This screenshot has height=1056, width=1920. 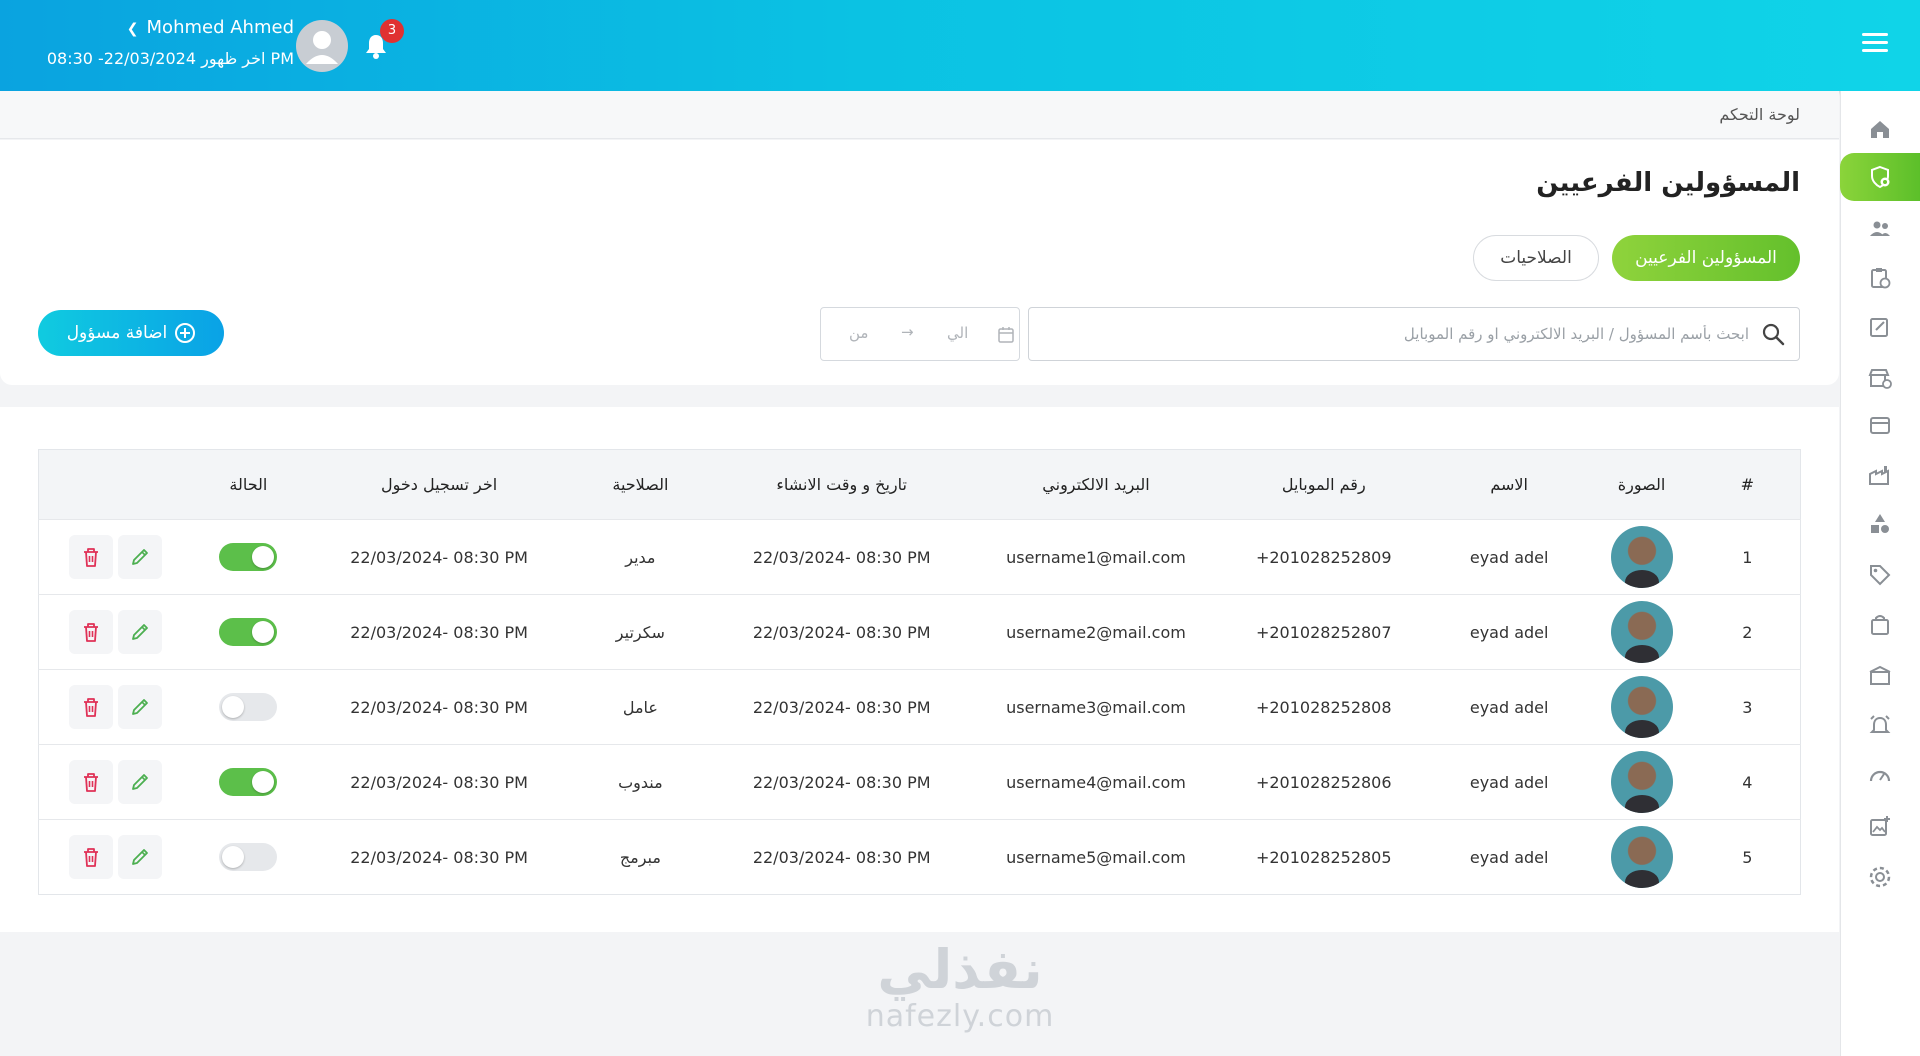 I want to click on tab-sub-admins: المسؤولين الفرعيين, so click(x=1706, y=258).